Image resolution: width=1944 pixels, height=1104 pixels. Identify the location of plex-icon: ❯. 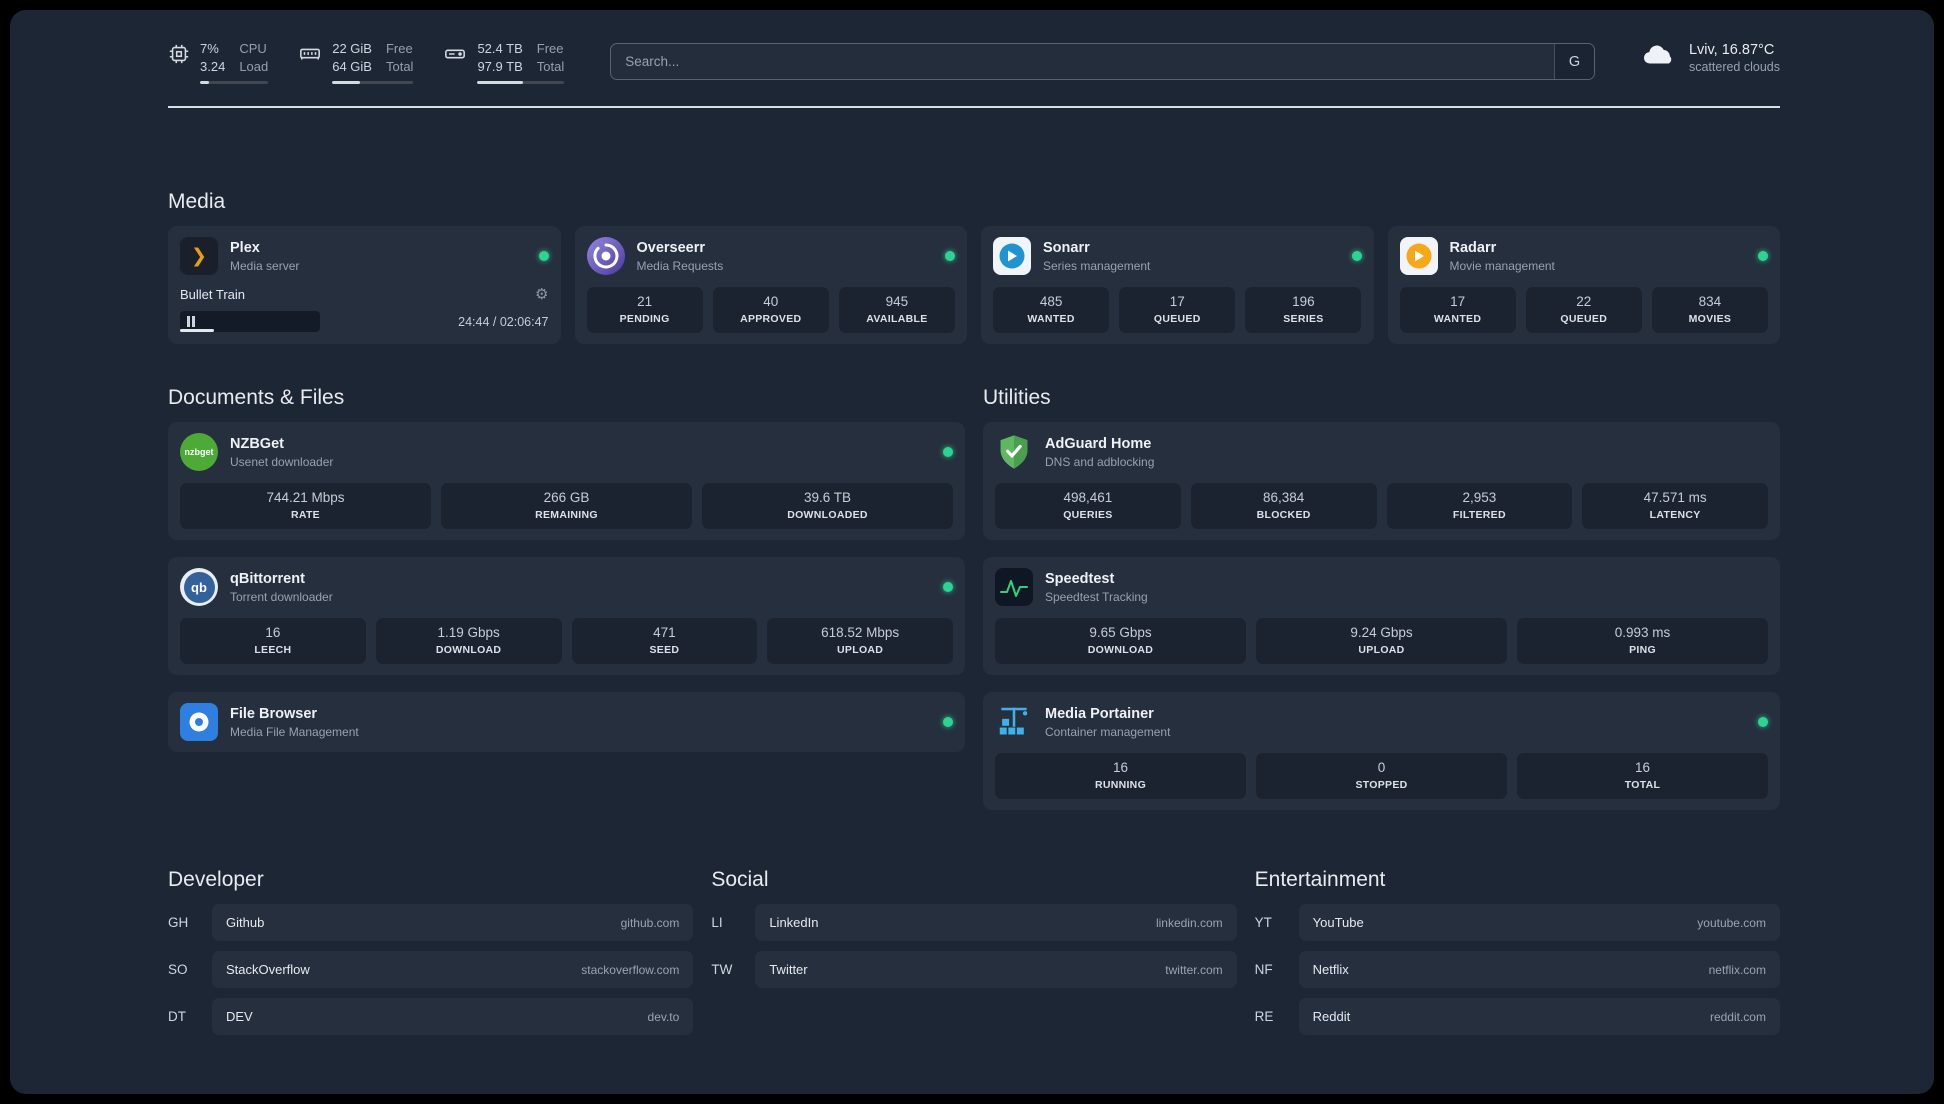
(199, 256).